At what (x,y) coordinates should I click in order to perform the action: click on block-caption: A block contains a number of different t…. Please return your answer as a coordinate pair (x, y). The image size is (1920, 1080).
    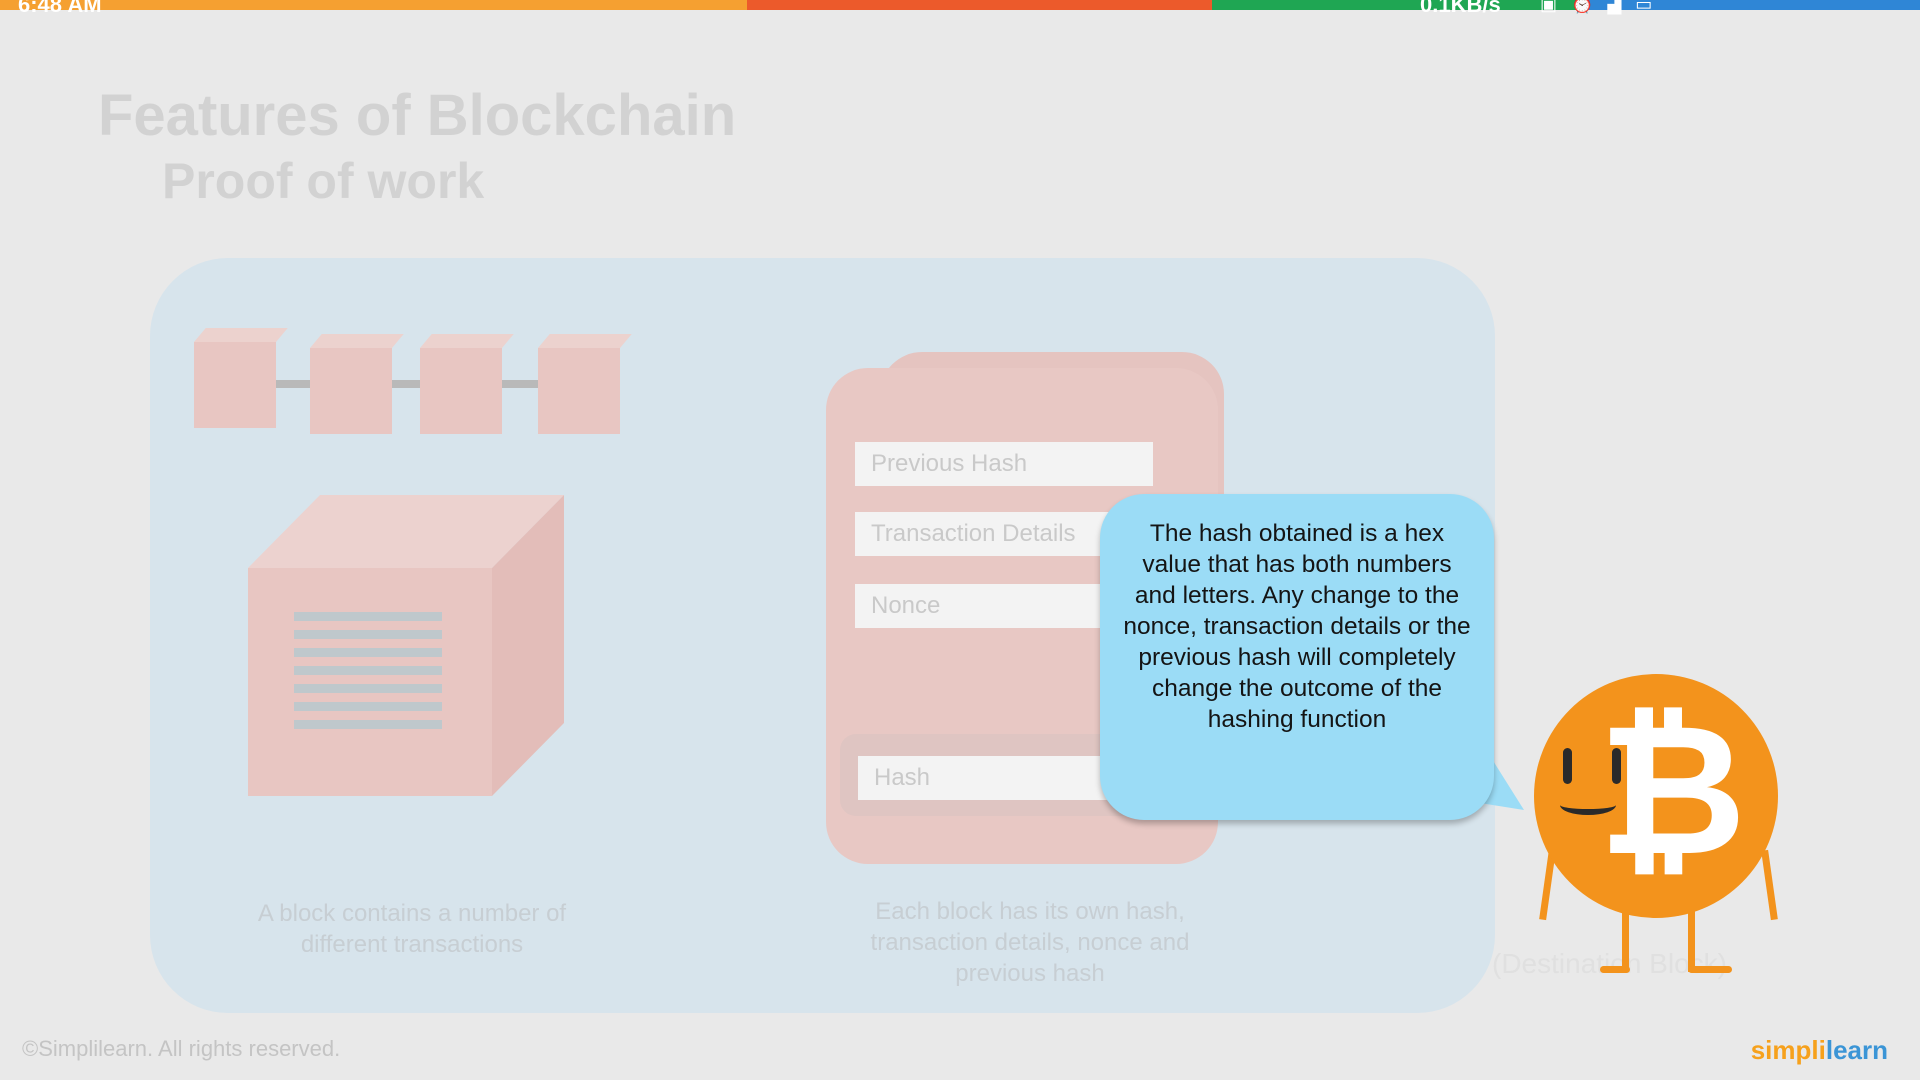
    Looking at the image, I should click on (412, 929).